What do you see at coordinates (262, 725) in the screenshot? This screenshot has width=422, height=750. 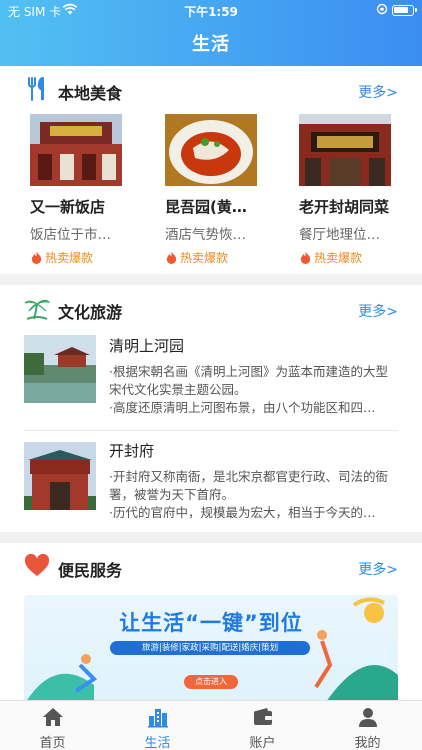 I see `tab-account: 账户` at bounding box center [262, 725].